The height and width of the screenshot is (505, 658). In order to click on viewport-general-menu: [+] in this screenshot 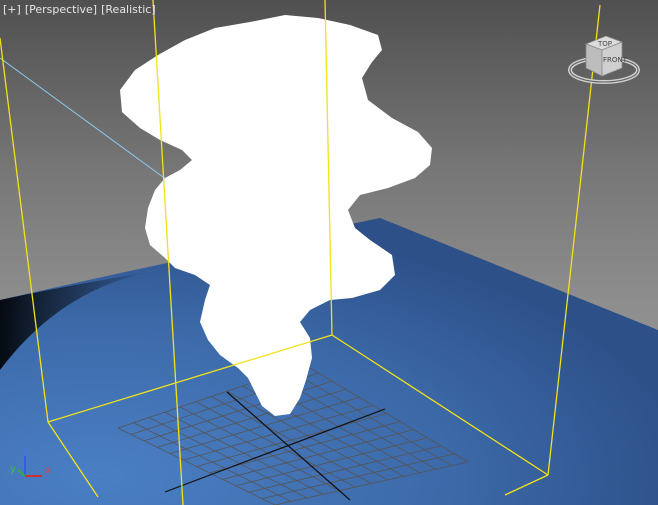, I will do `click(12, 9)`.